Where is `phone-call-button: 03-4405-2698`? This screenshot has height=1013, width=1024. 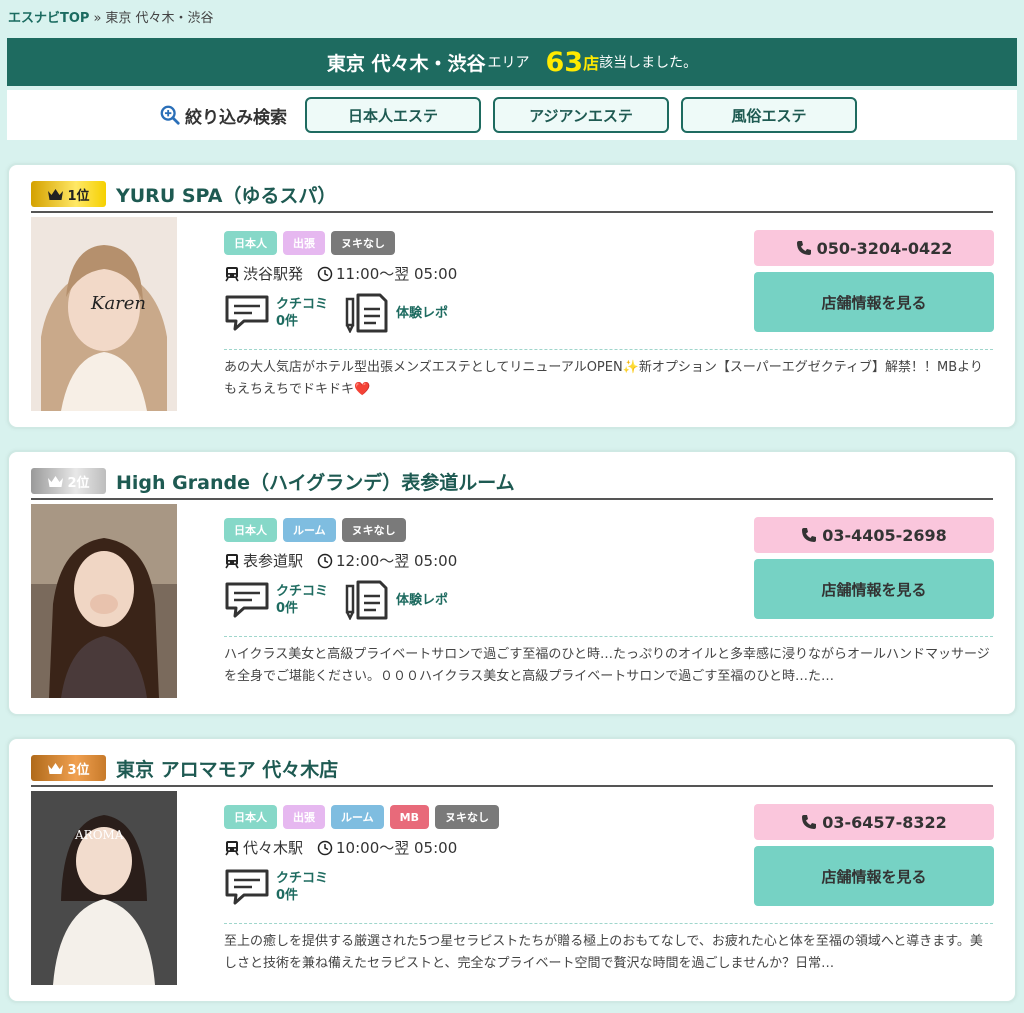 phone-call-button: 03-4405-2698 is located at coordinates (874, 535).